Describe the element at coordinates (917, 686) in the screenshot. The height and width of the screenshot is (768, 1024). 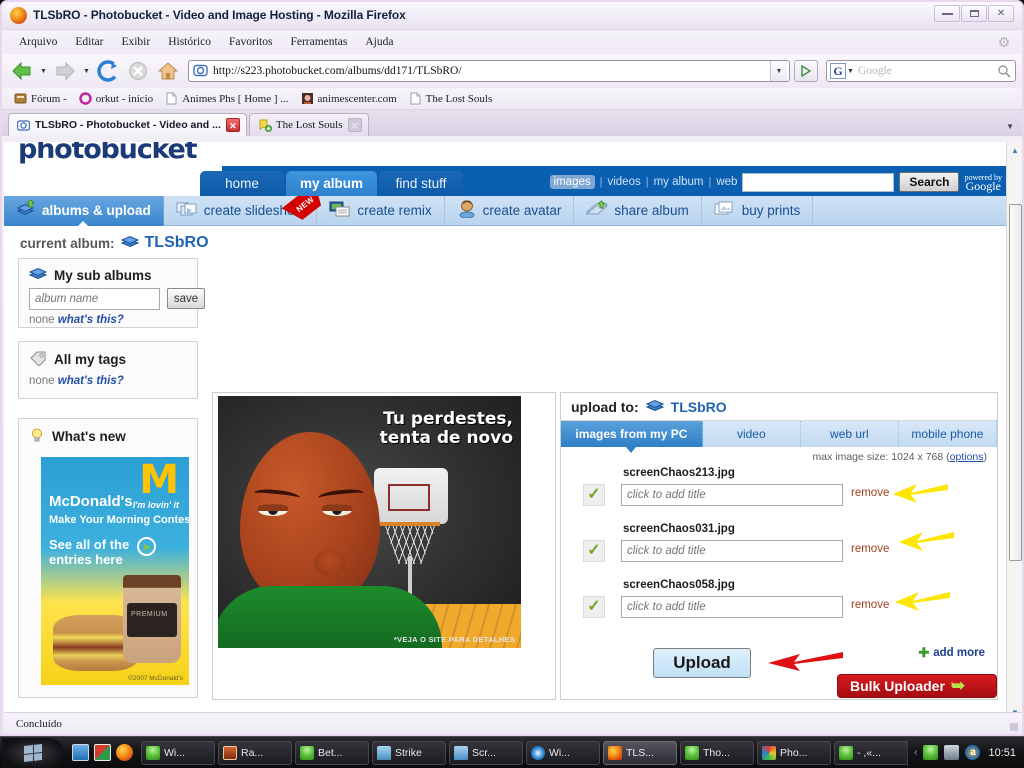
I see `bulk-uploader-button: Bulk Uploader ➥` at that location.